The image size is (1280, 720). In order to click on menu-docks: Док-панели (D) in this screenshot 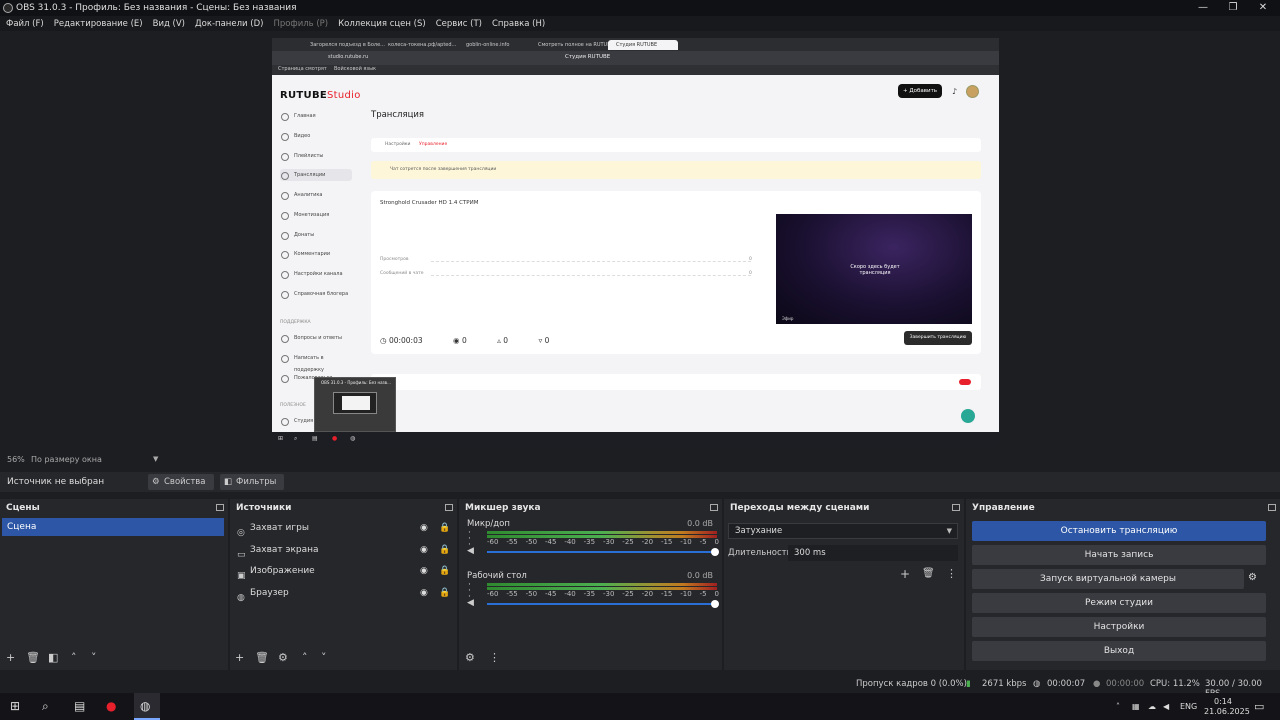, I will do `click(229, 24)`.